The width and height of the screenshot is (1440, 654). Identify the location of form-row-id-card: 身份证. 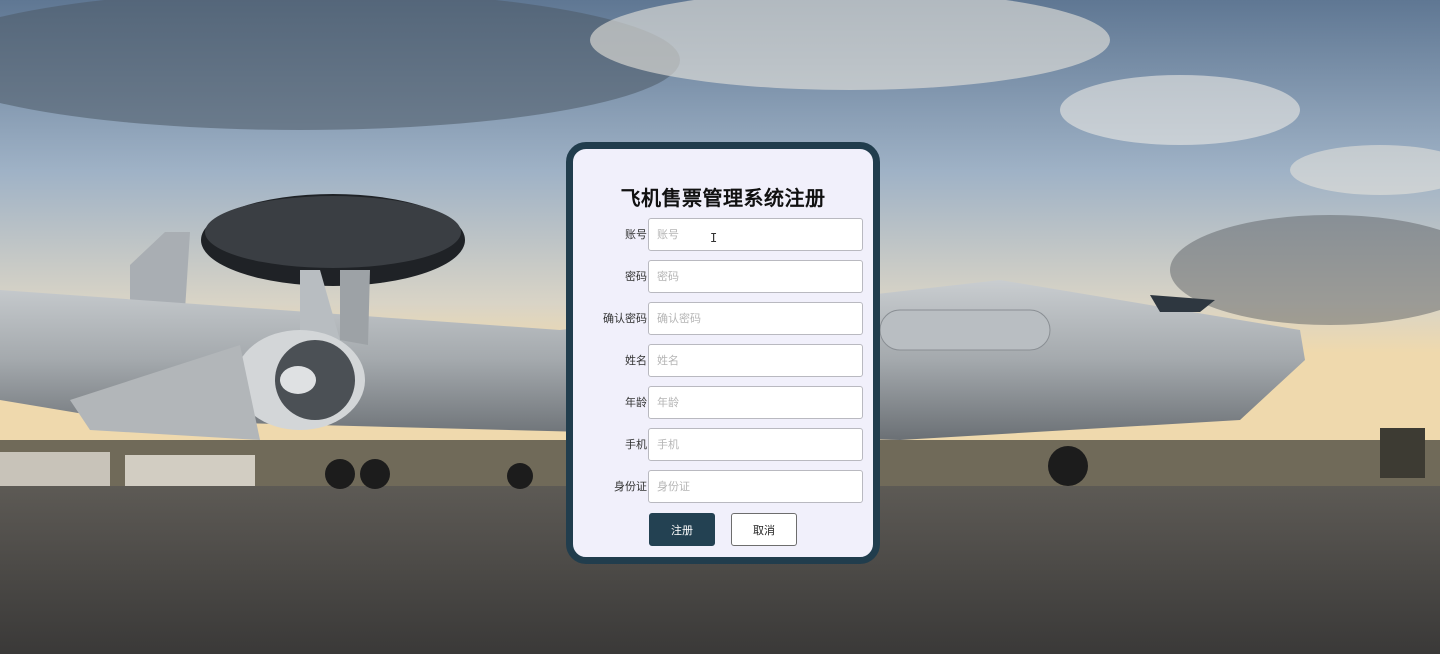
(723, 486).